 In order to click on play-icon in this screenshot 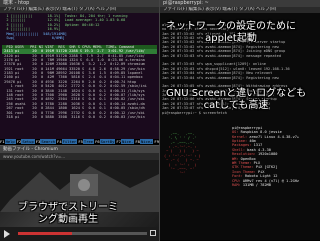, I will do `click(7, 234)`.